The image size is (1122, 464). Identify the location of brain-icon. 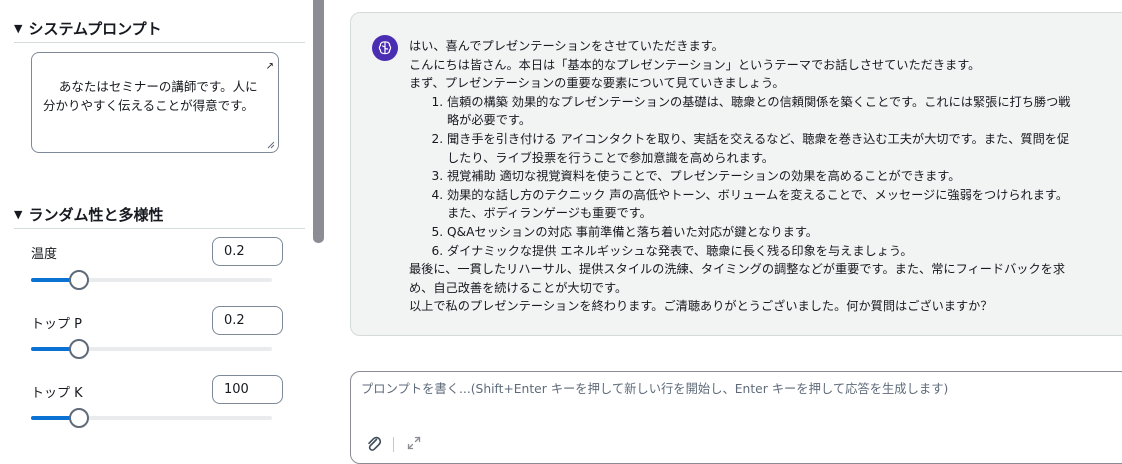
(385, 48).